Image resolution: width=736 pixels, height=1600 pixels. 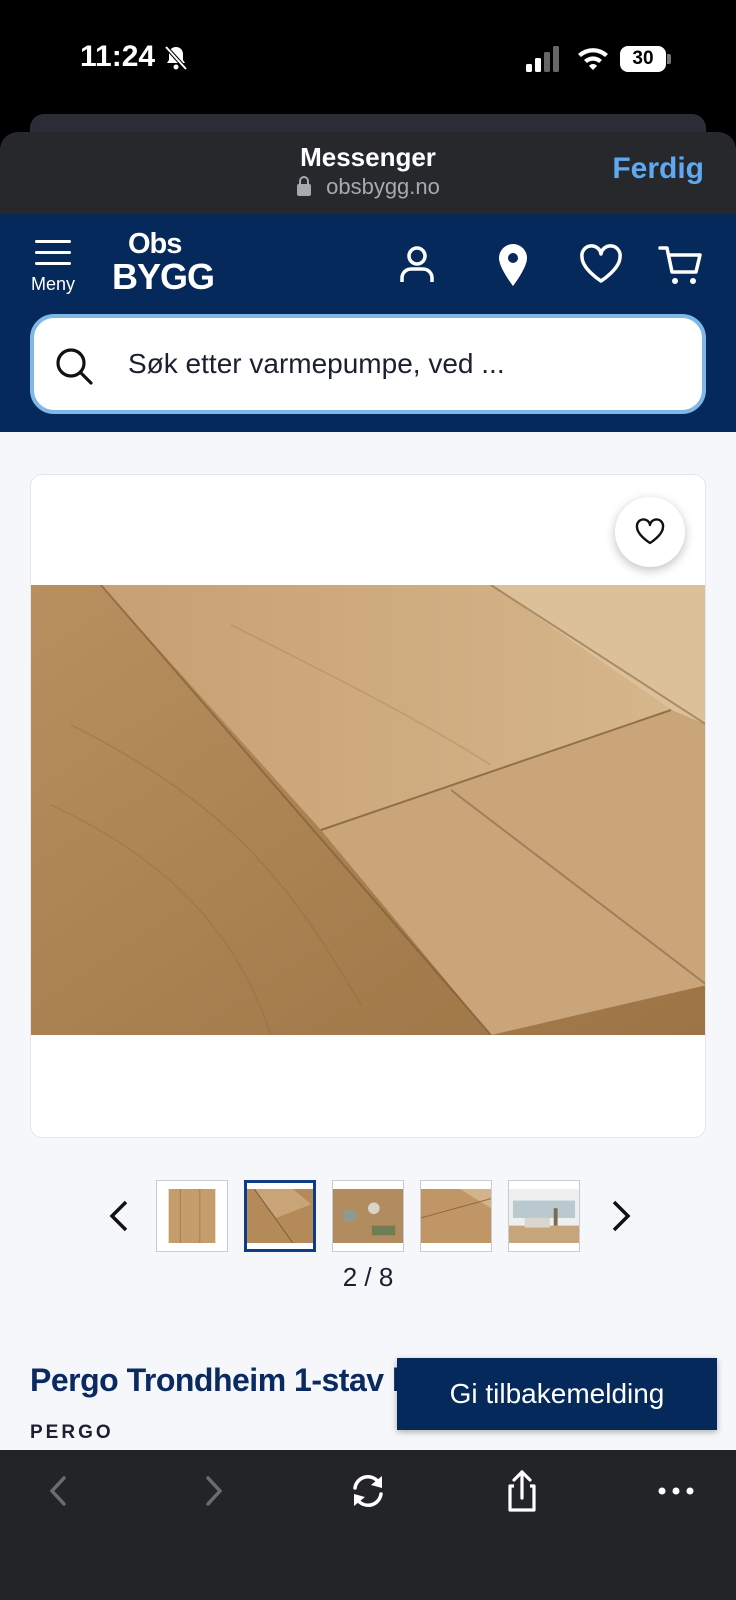 What do you see at coordinates (155, 244) in the screenshot?
I see `logo-top: Obs` at bounding box center [155, 244].